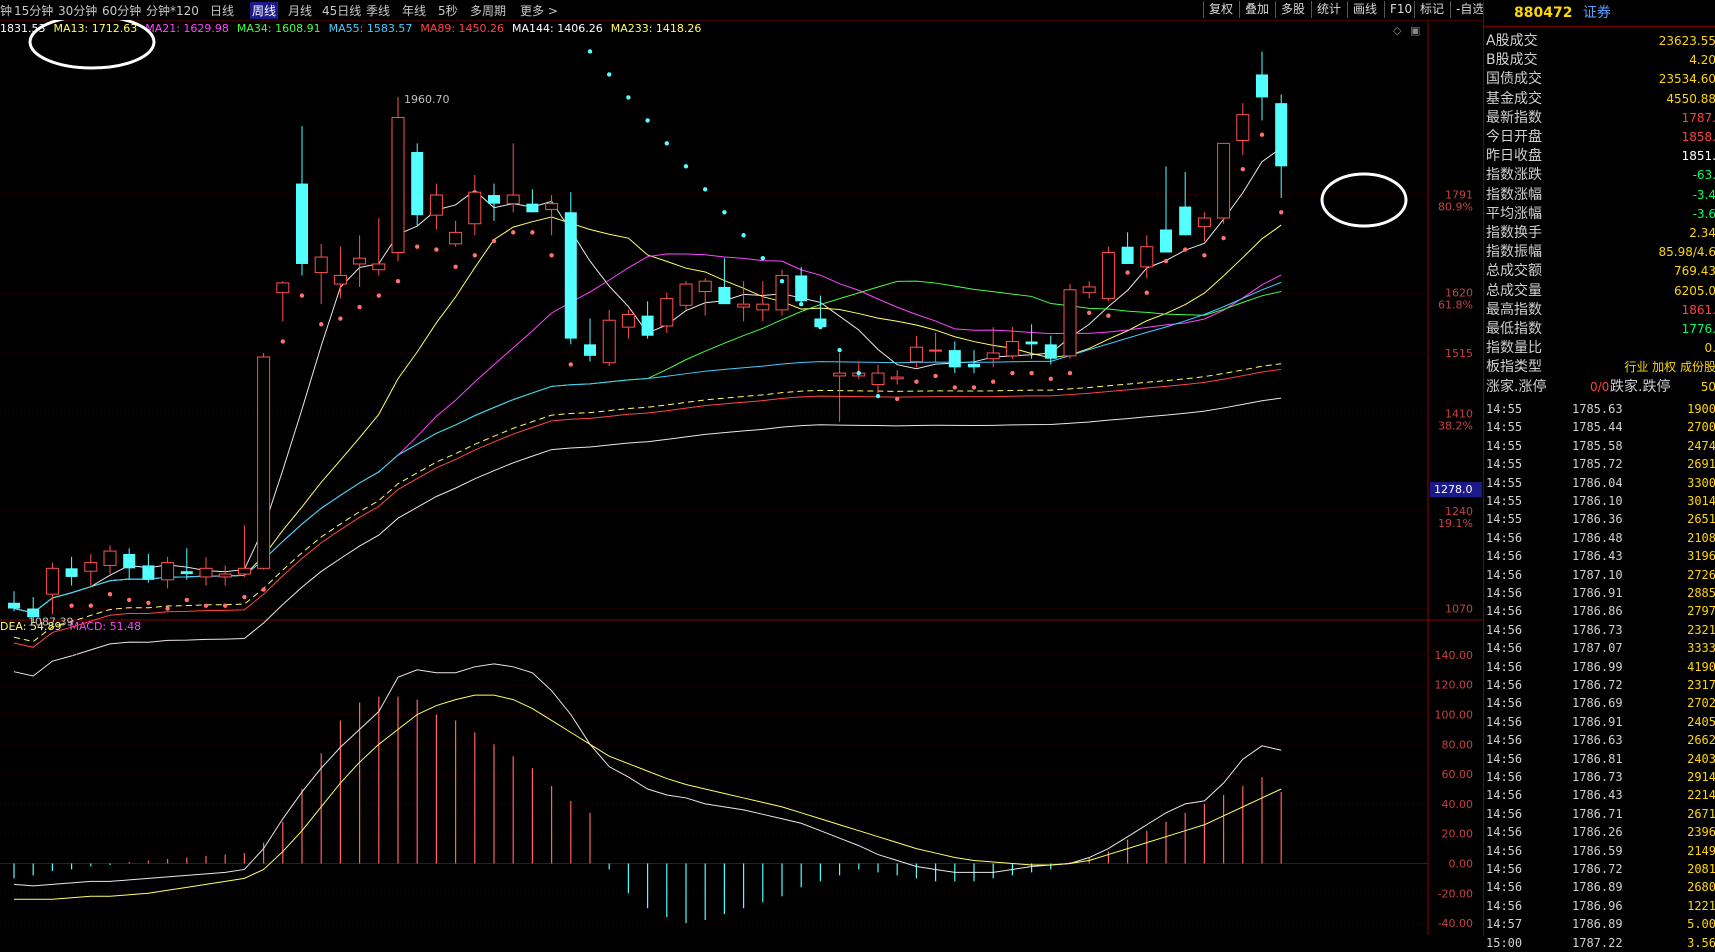 This screenshot has width=1715, height=952. What do you see at coordinates (341, 10) in the screenshot?
I see `period-tab: 45日线` at bounding box center [341, 10].